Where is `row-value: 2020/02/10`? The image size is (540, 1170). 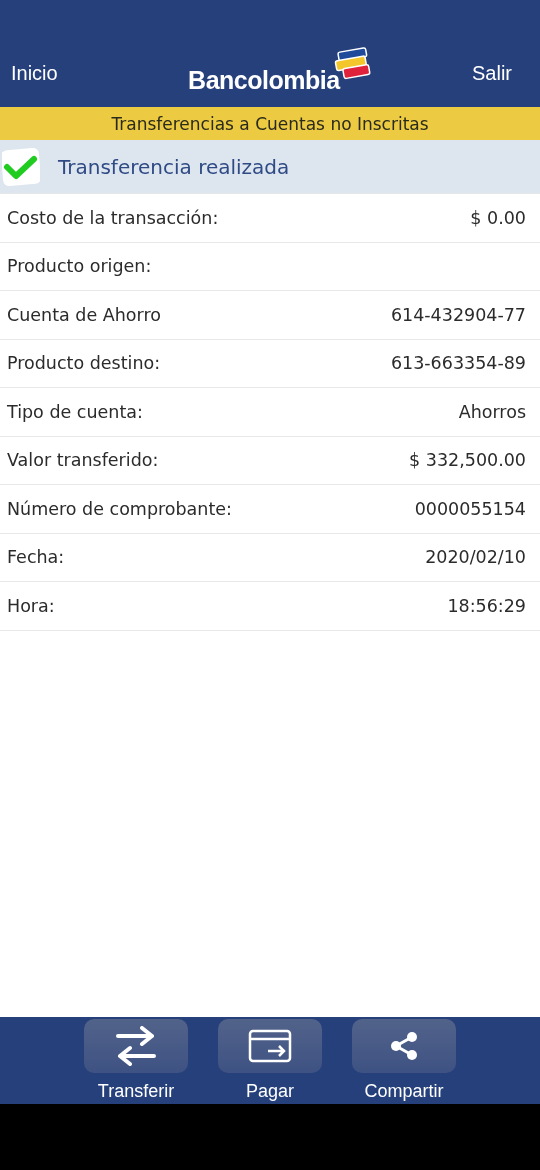 row-value: 2020/02/10 is located at coordinates (475, 557).